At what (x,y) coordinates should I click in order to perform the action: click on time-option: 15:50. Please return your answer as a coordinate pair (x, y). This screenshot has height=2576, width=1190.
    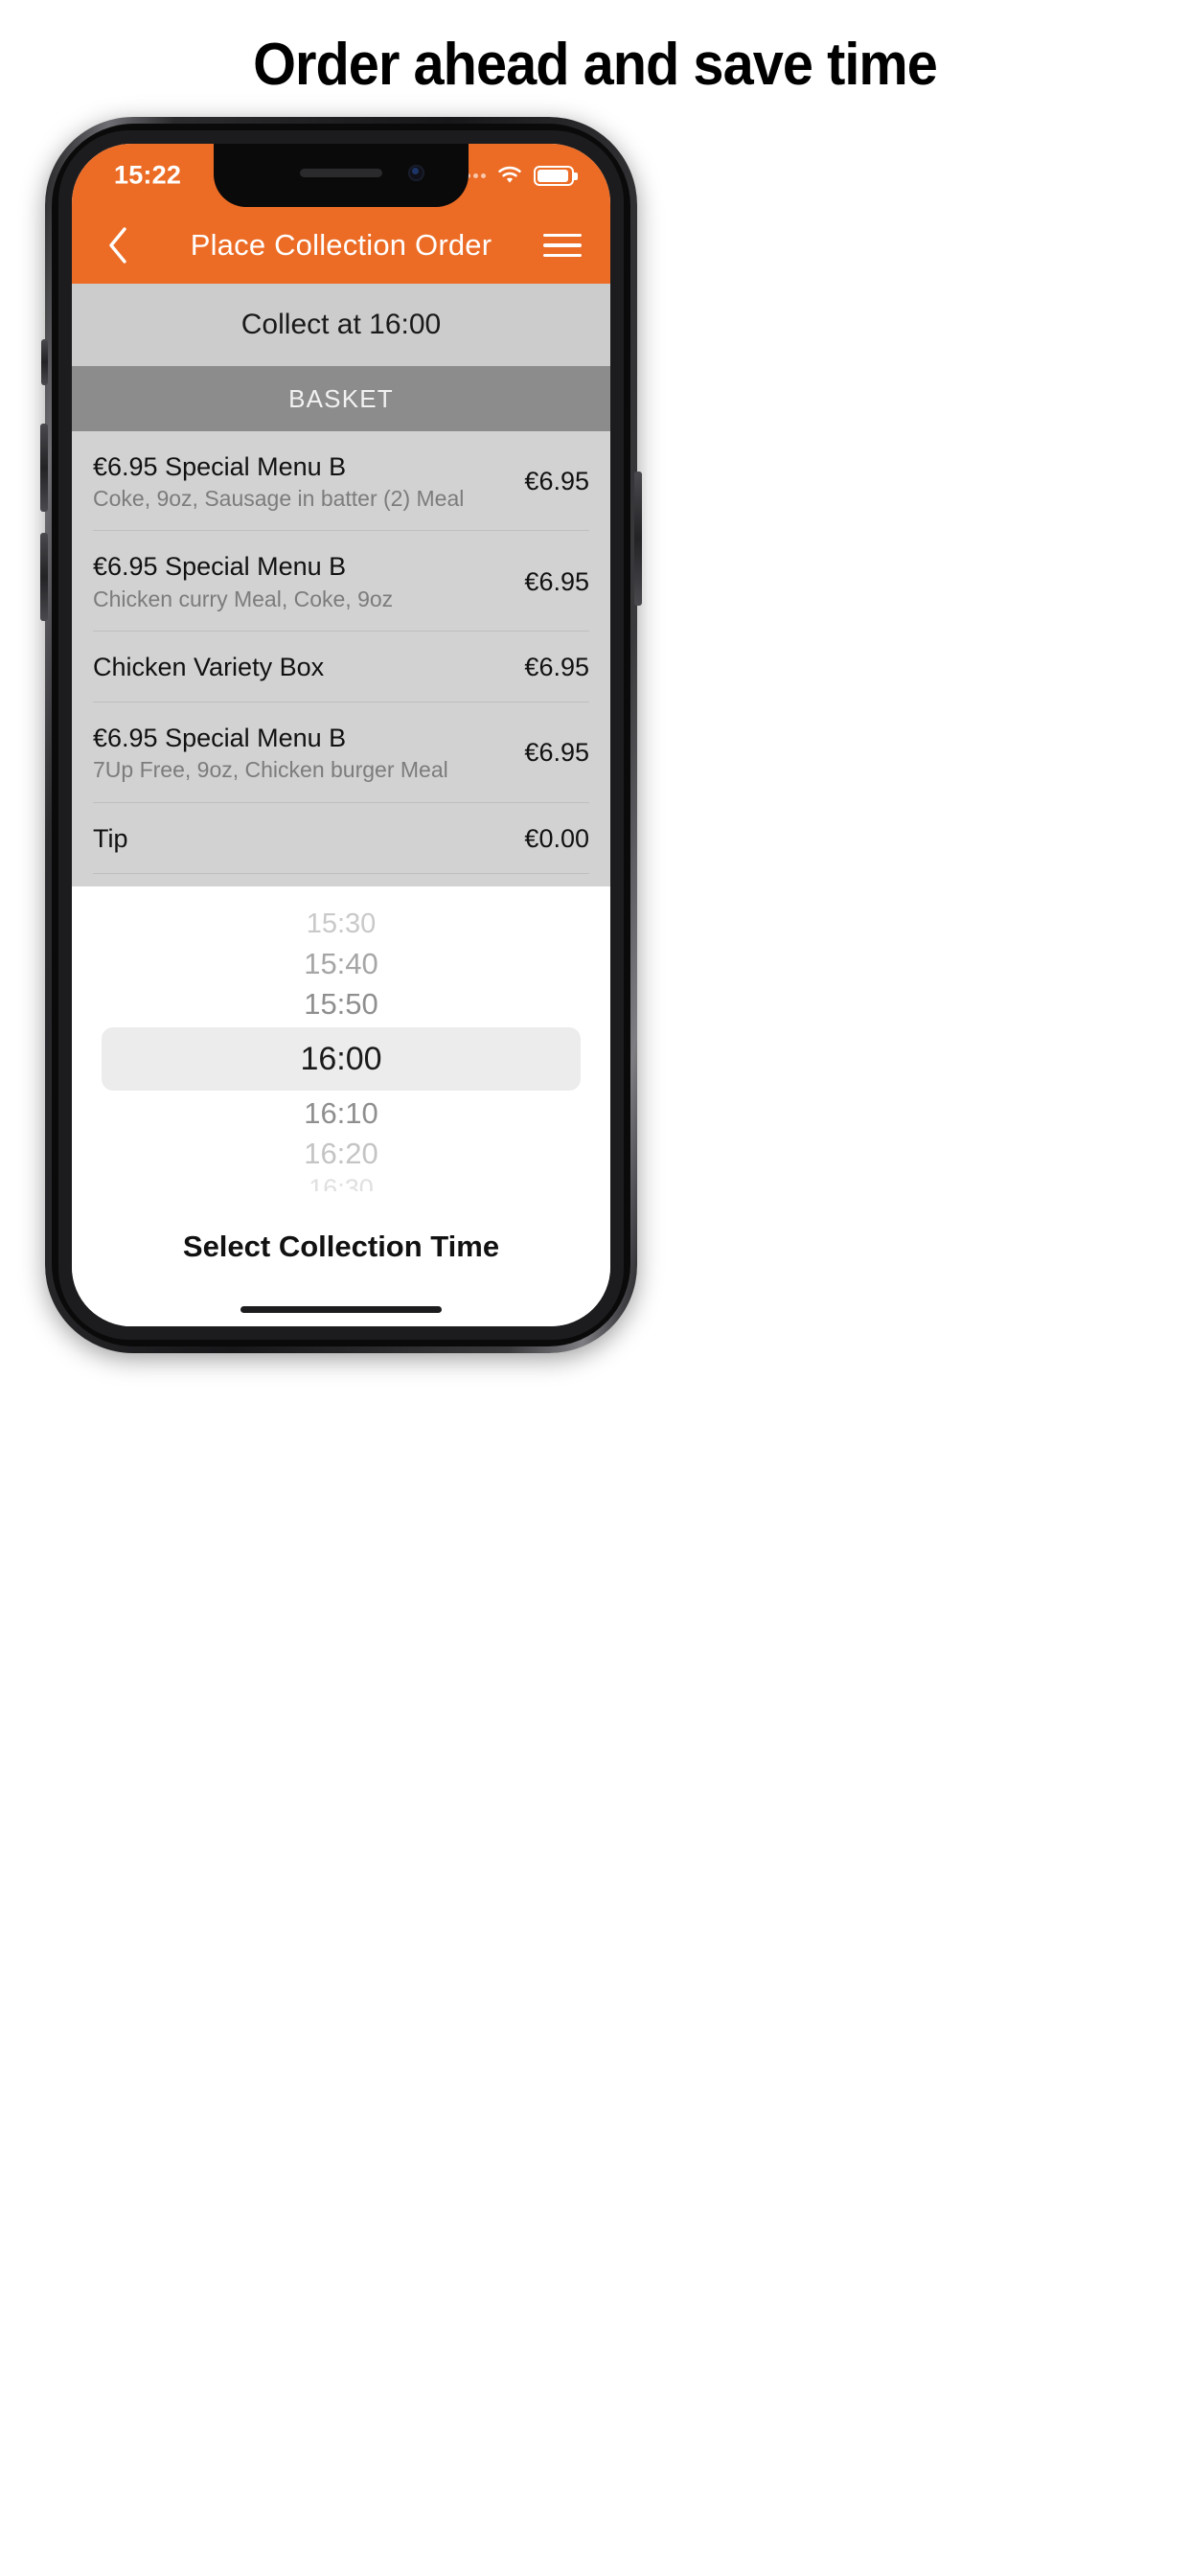
    Looking at the image, I should click on (341, 1004).